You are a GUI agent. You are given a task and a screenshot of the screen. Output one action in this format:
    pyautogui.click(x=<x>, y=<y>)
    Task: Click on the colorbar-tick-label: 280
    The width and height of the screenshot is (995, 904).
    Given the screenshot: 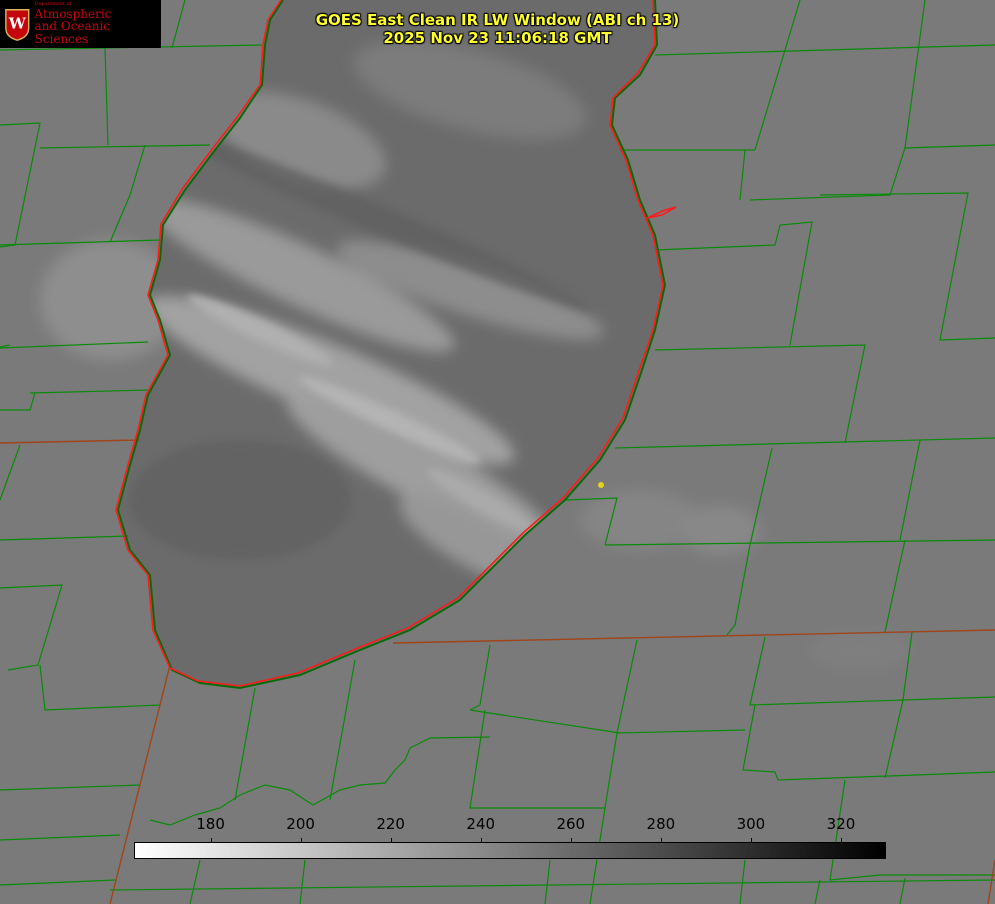 What is the action you would take?
    pyautogui.click(x=661, y=824)
    